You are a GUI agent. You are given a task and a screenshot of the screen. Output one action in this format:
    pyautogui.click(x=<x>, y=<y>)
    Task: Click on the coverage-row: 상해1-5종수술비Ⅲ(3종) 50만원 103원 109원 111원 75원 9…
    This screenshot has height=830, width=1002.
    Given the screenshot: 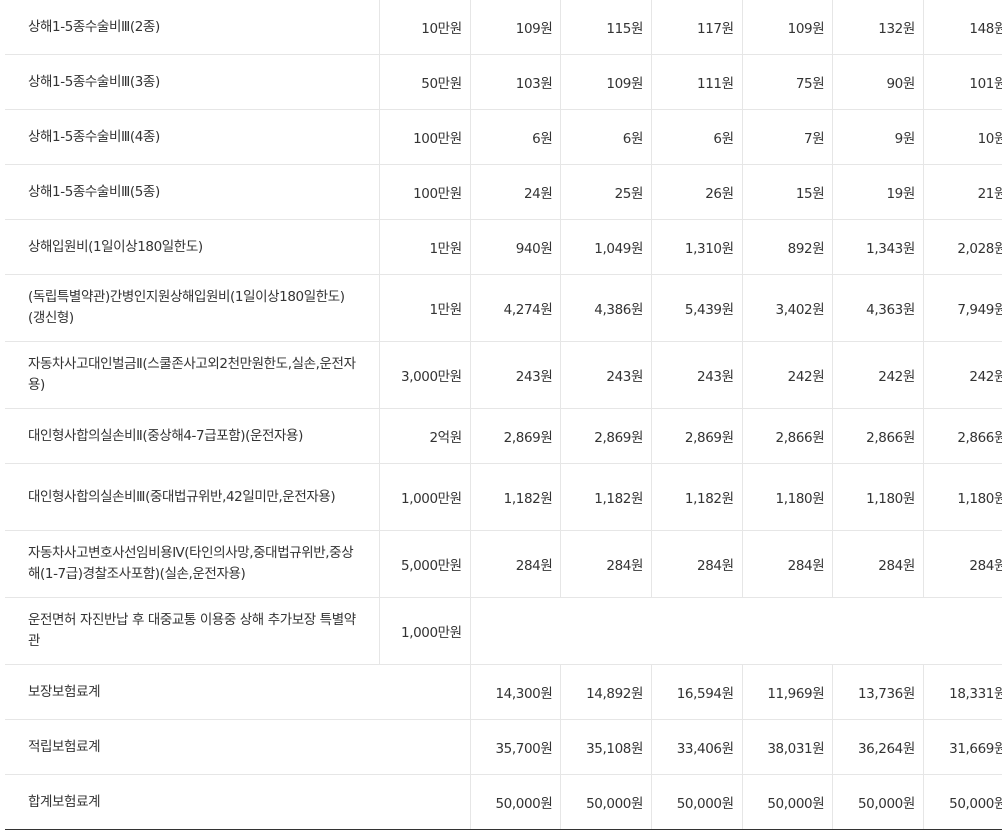 What is the action you would take?
    pyautogui.click(x=503, y=82)
    